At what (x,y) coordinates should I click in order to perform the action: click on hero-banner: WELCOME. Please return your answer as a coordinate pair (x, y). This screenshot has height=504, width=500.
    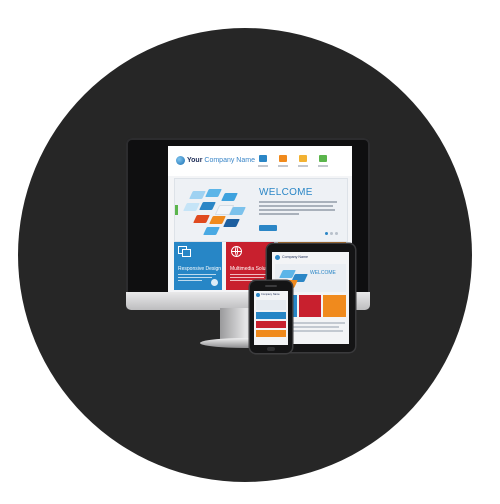
    Looking at the image, I should click on (261, 210).